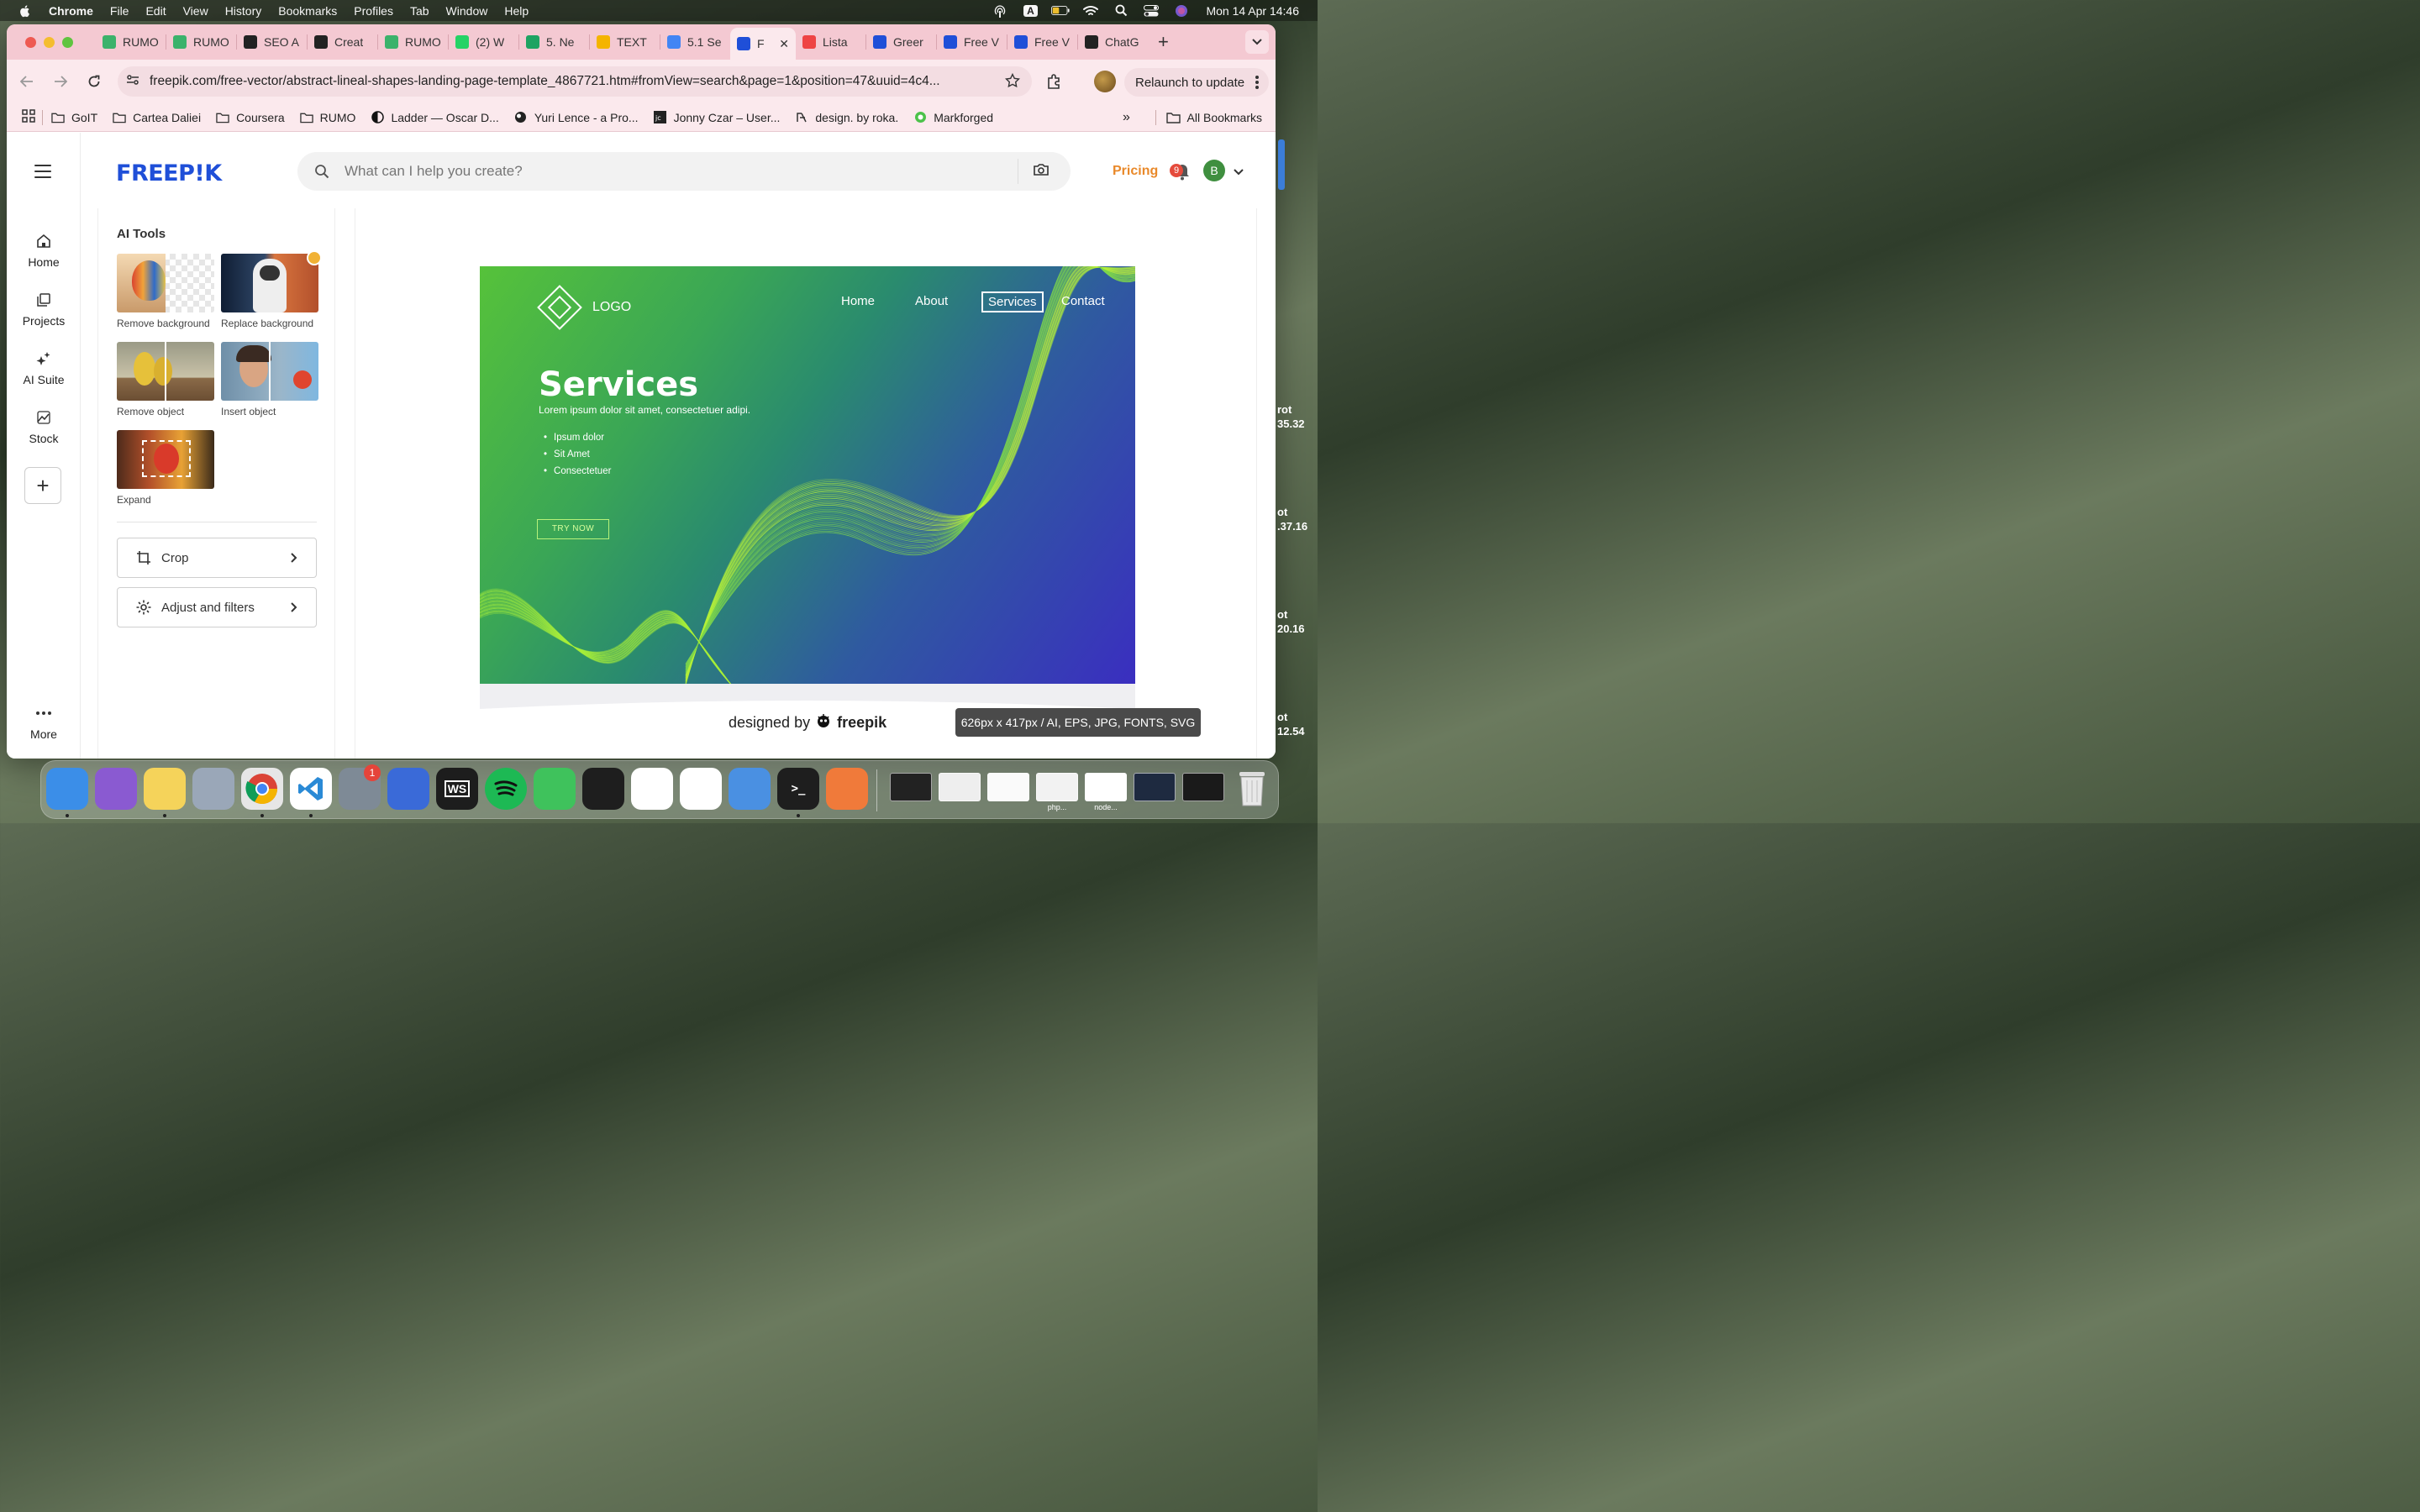  What do you see at coordinates (420, 11) in the screenshot?
I see `menu-tab: Tab` at bounding box center [420, 11].